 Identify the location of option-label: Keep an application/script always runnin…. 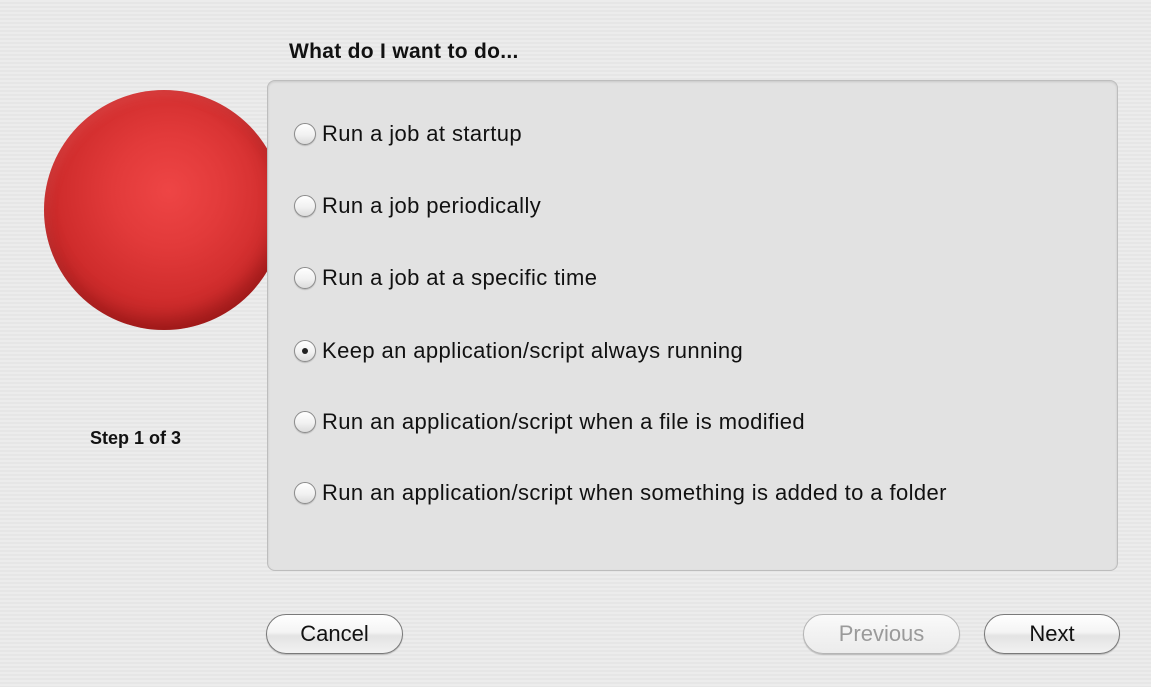
(533, 350).